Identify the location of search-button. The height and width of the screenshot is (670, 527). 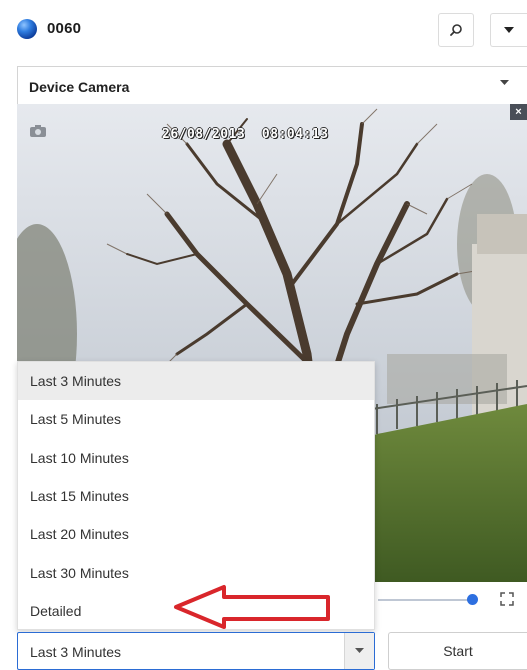
(456, 30).